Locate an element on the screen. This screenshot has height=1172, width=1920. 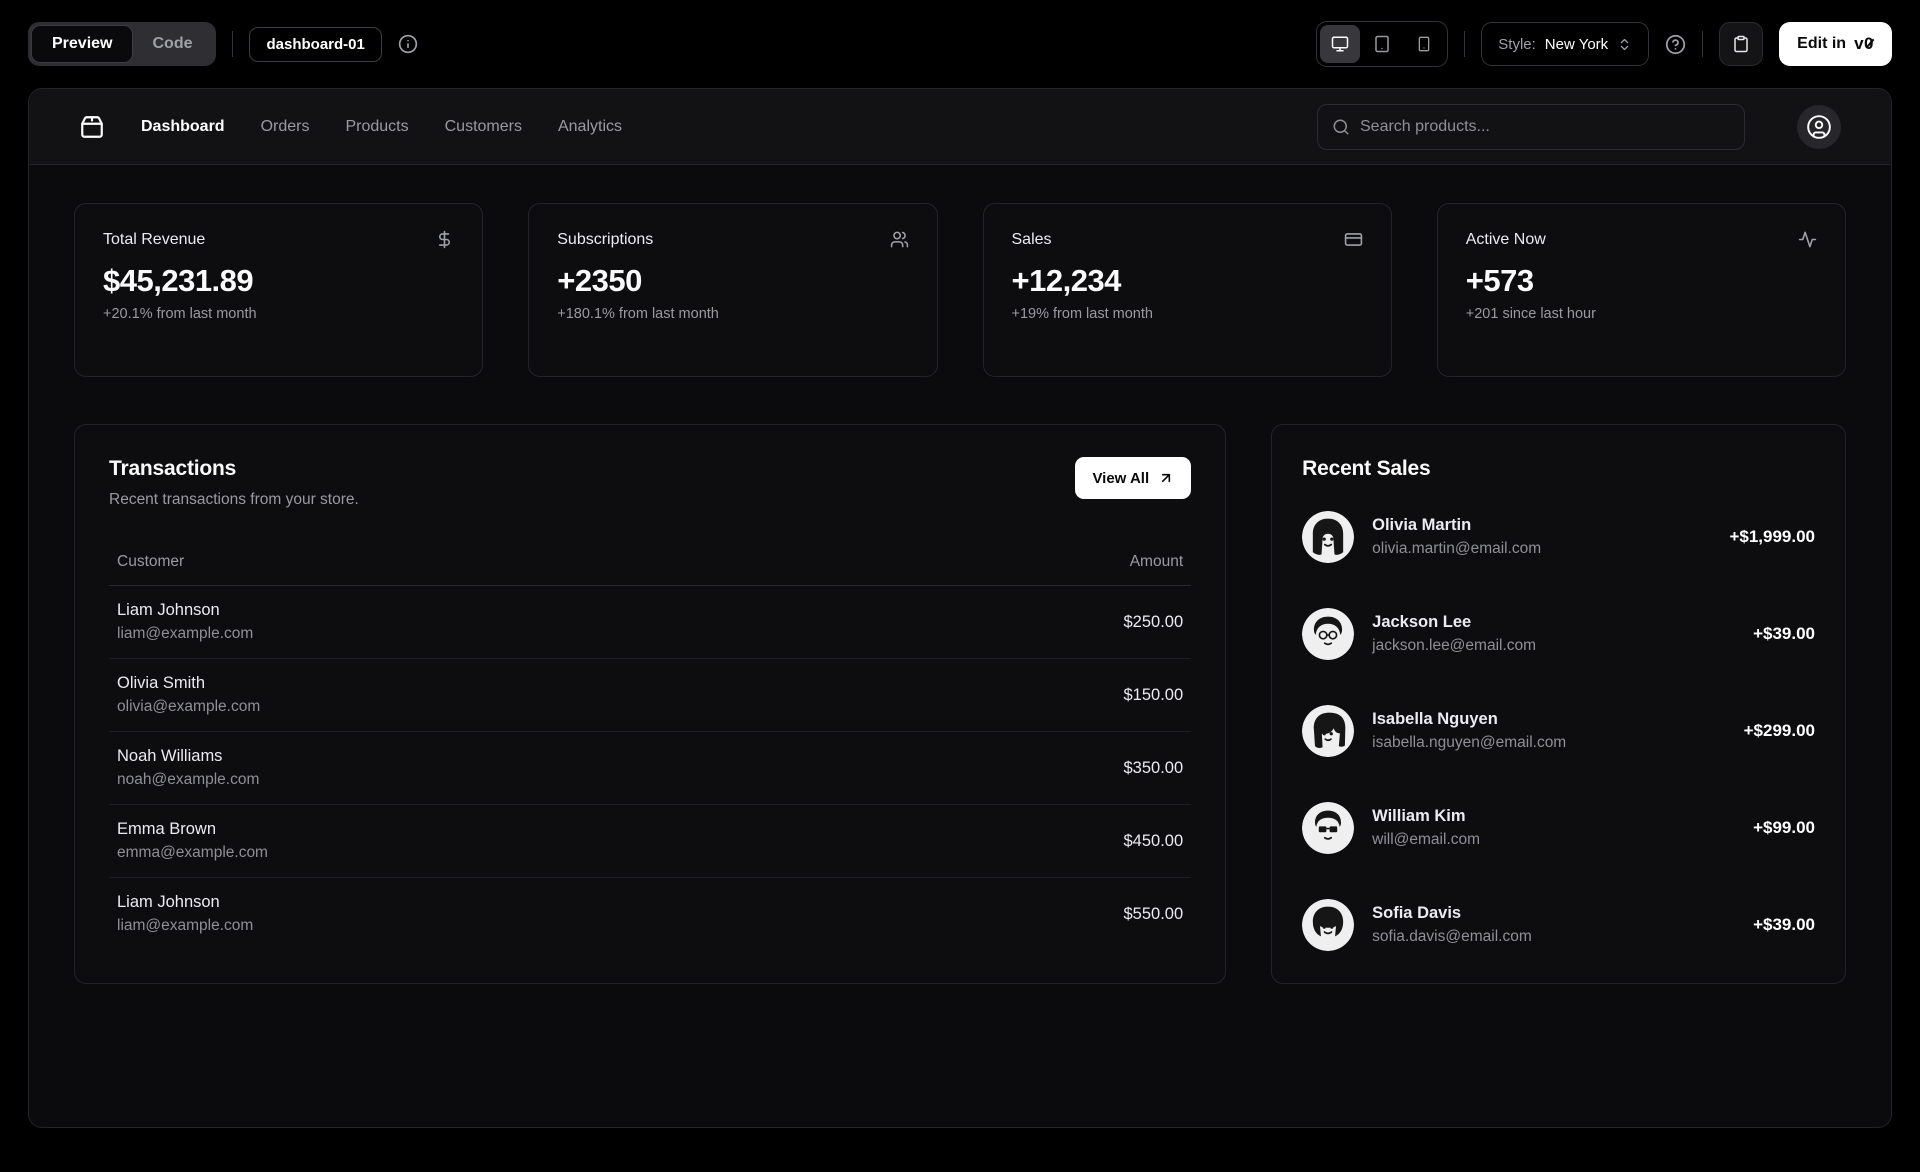
transaction-amount: $350.00 is located at coordinates (1022, 768).